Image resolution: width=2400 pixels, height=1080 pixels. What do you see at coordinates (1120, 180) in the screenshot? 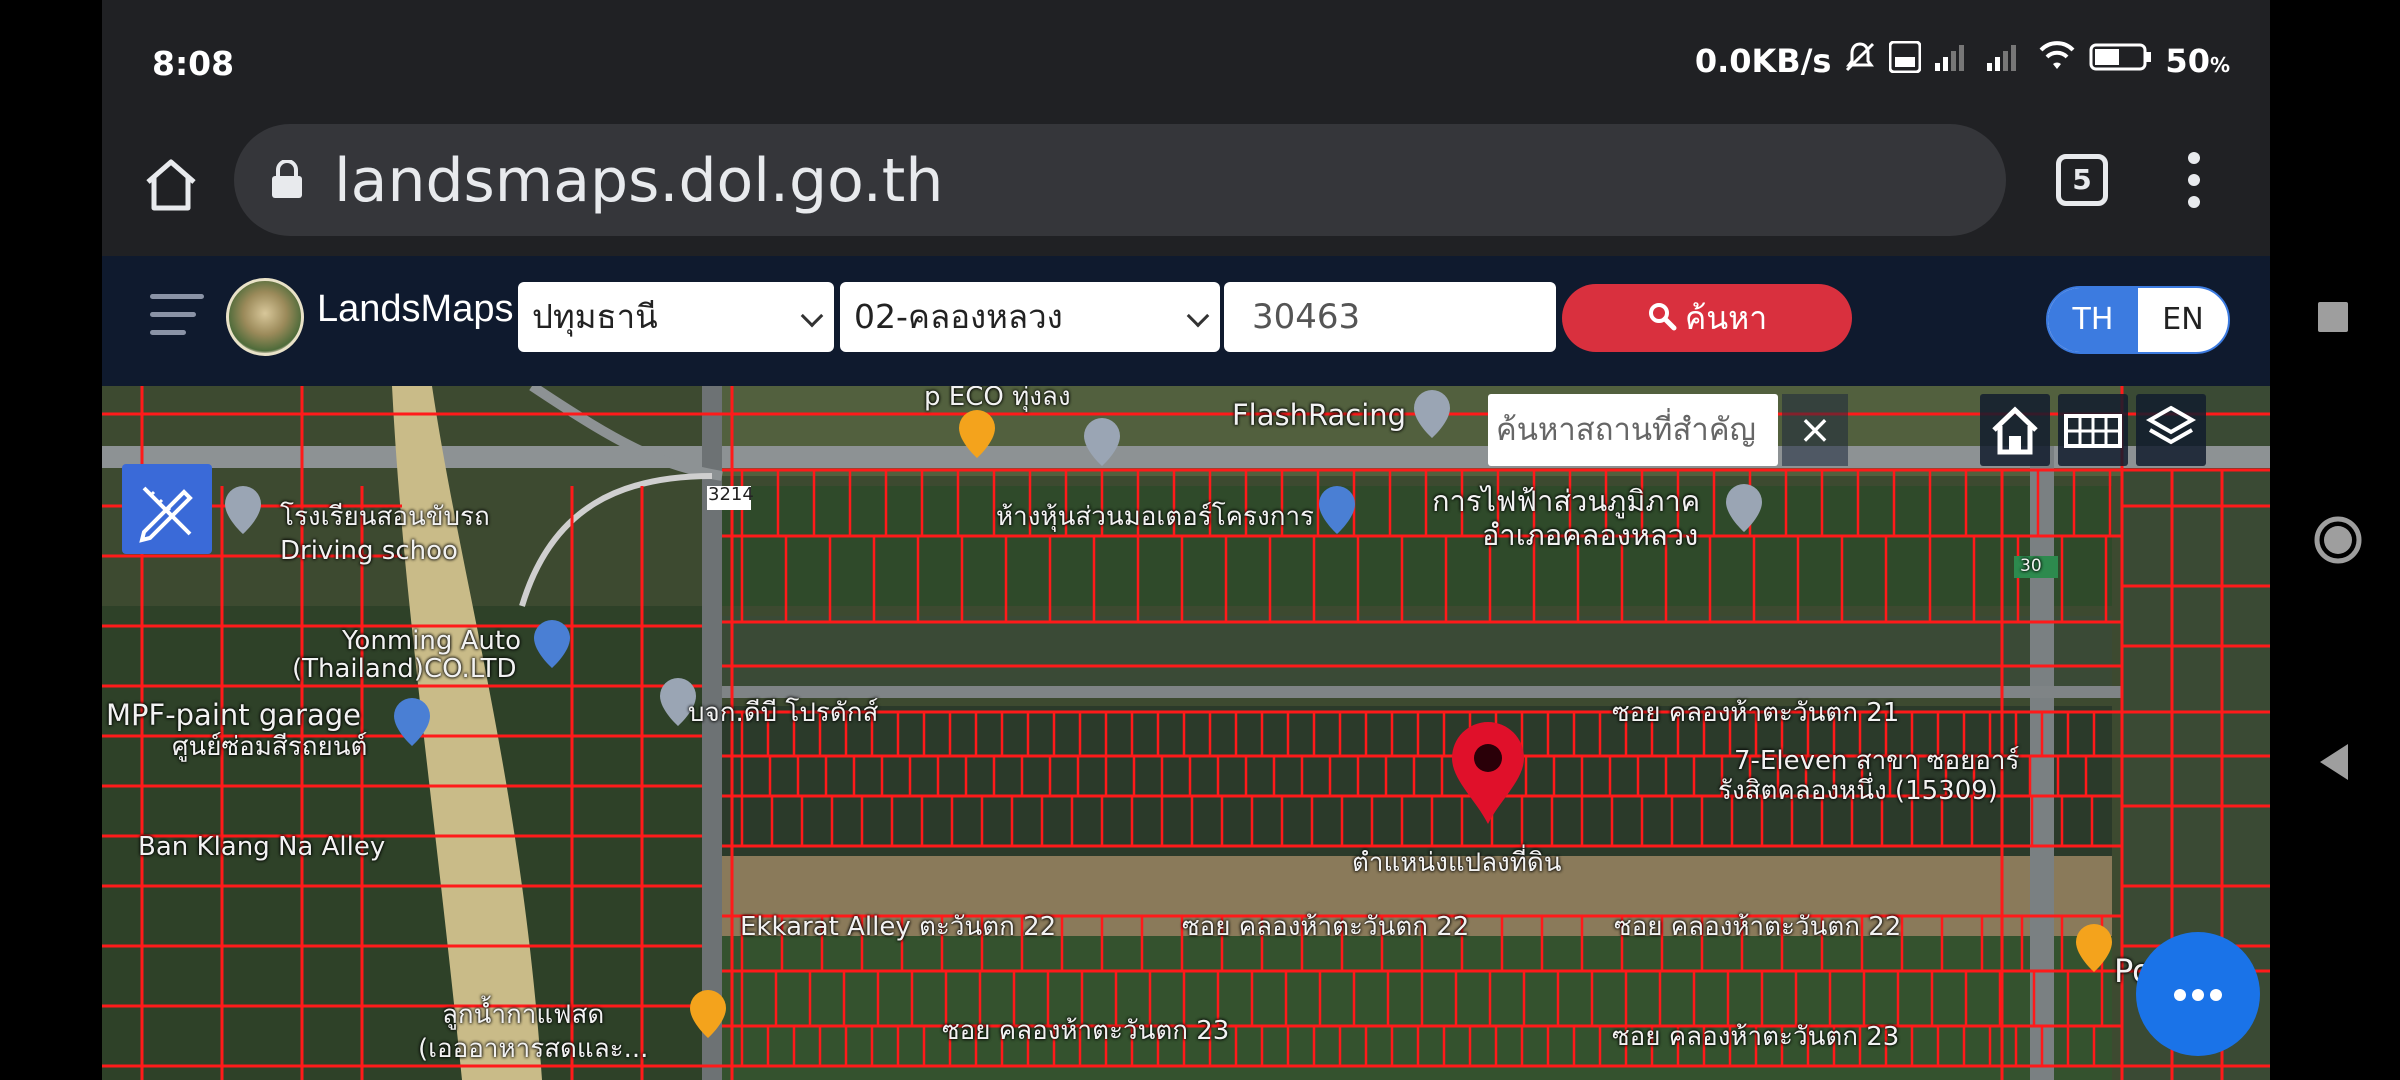
I see `url-bar: landsmaps.dol.go.th` at bounding box center [1120, 180].